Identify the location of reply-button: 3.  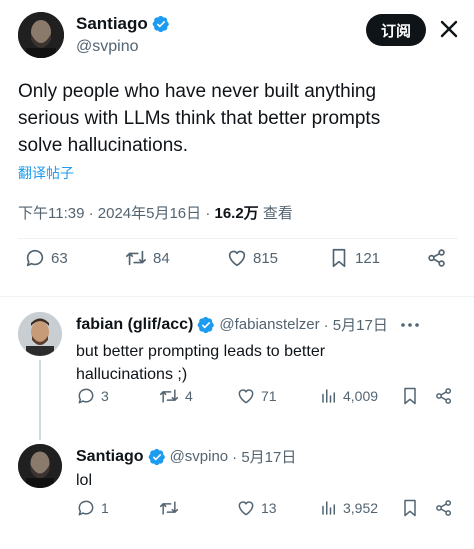
(92, 396).